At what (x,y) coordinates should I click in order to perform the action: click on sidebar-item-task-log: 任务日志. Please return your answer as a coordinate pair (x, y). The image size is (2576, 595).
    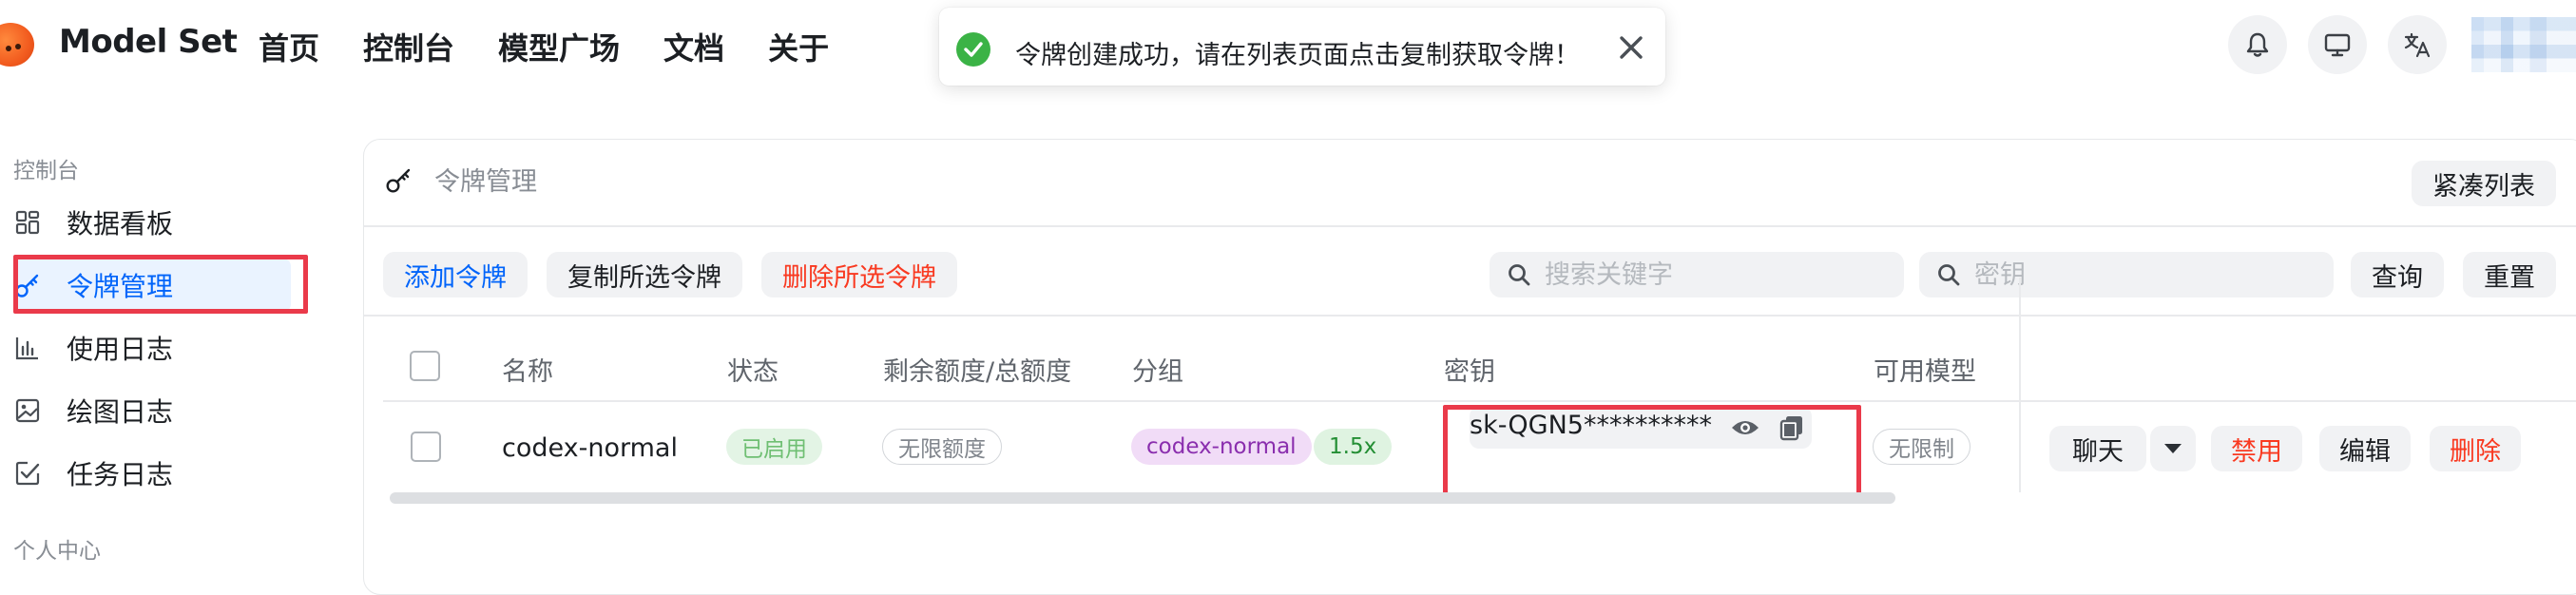
    Looking at the image, I should click on (152, 473).